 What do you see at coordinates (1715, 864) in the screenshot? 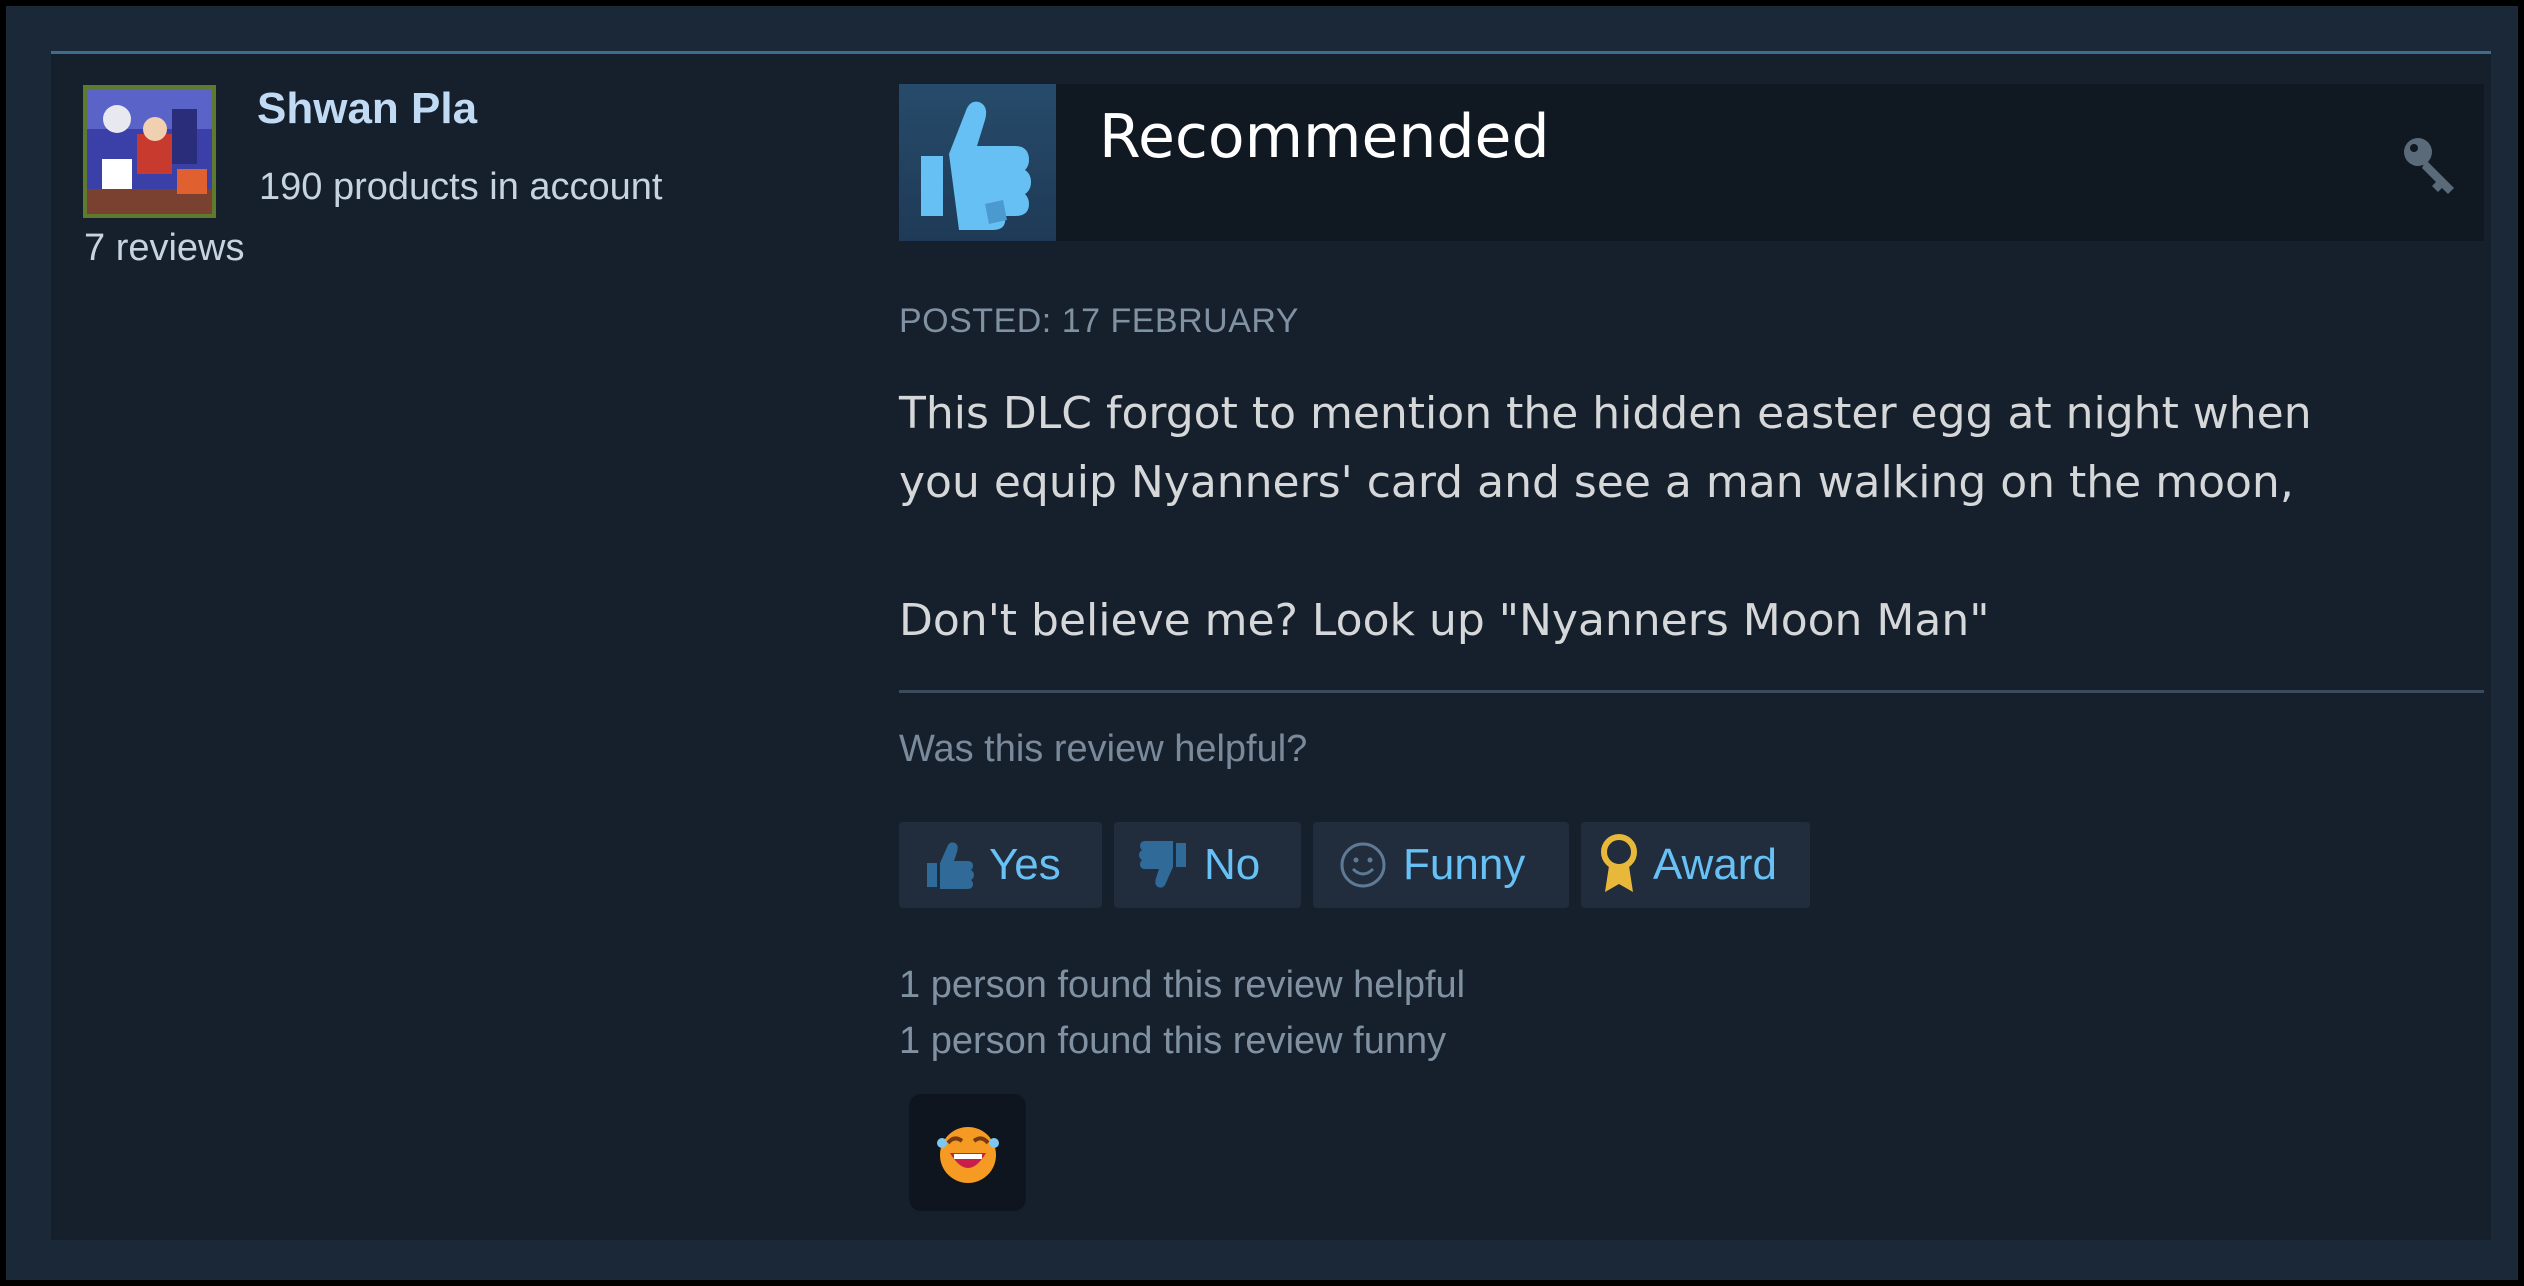
I see `award-label: Award` at bounding box center [1715, 864].